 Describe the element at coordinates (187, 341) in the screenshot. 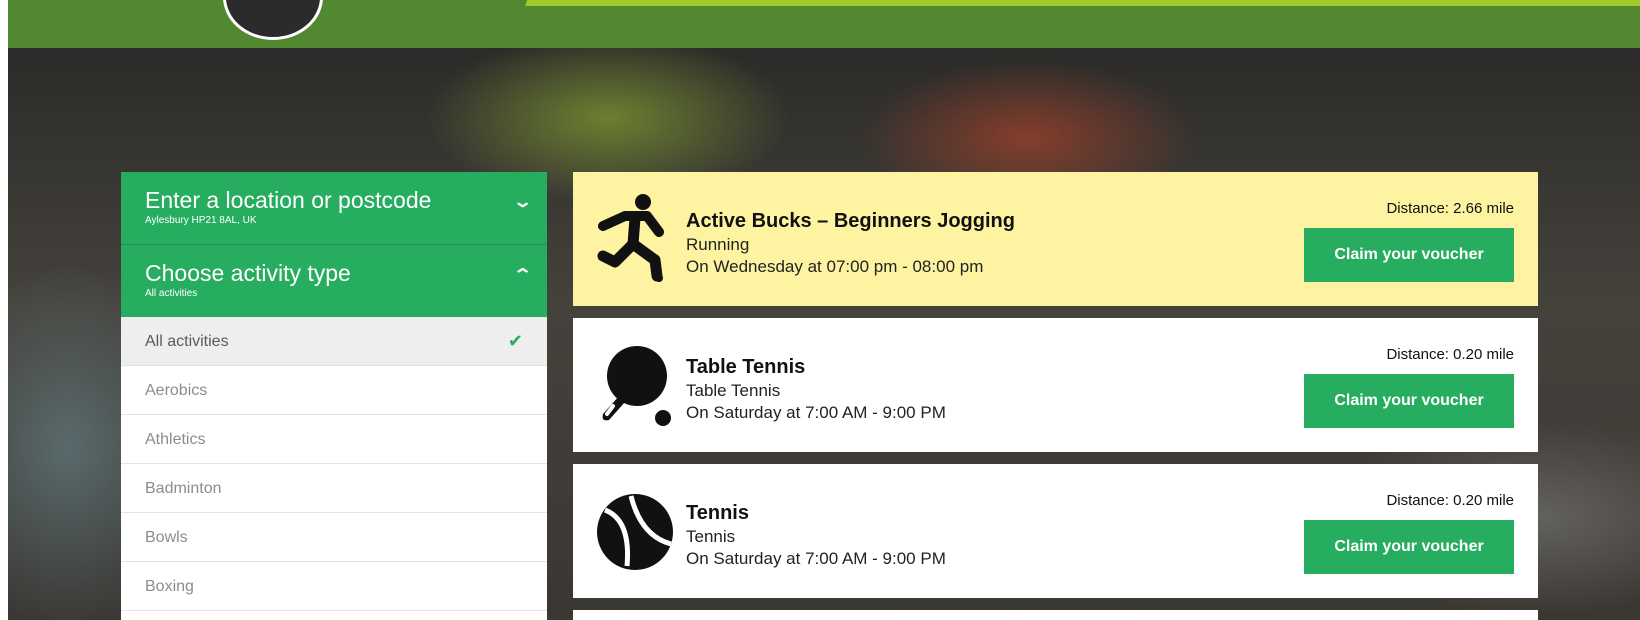

I see `activity-option-label: All activities` at that location.